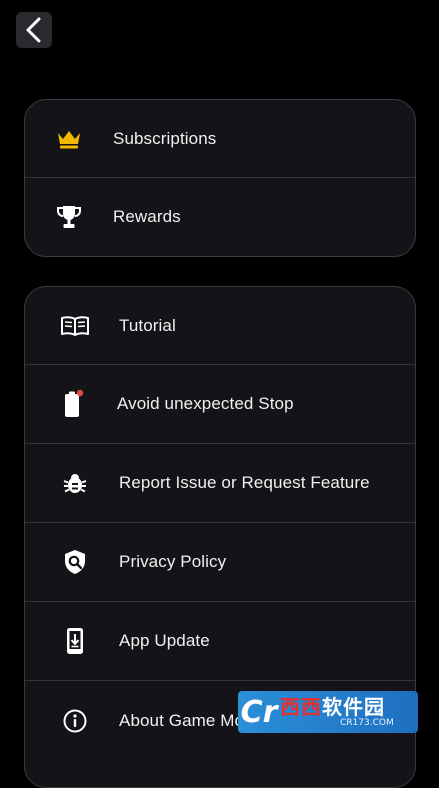  I want to click on watermark-domain: CR173.COM, so click(367, 722).